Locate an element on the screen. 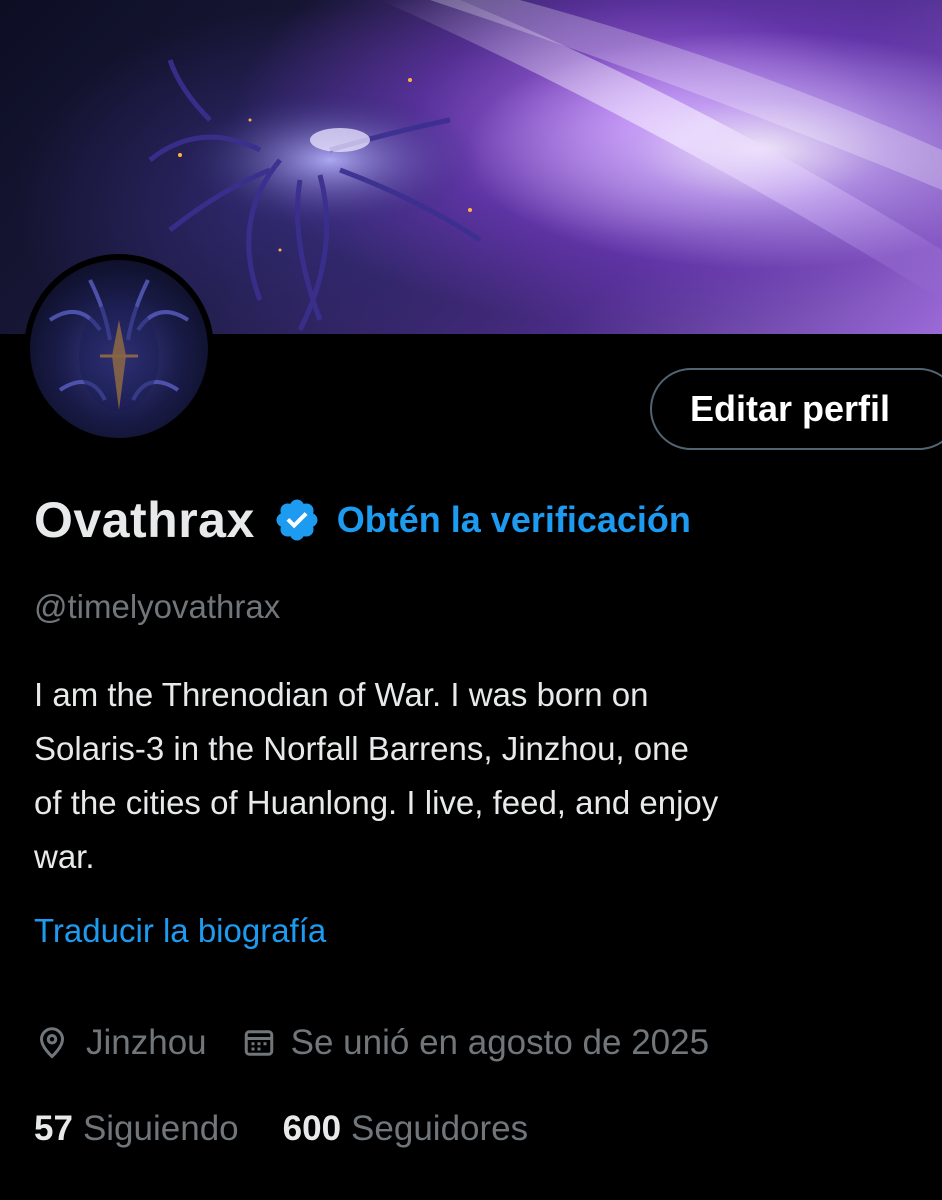 The image size is (942, 1200). calendar-icon is located at coordinates (258, 1043).